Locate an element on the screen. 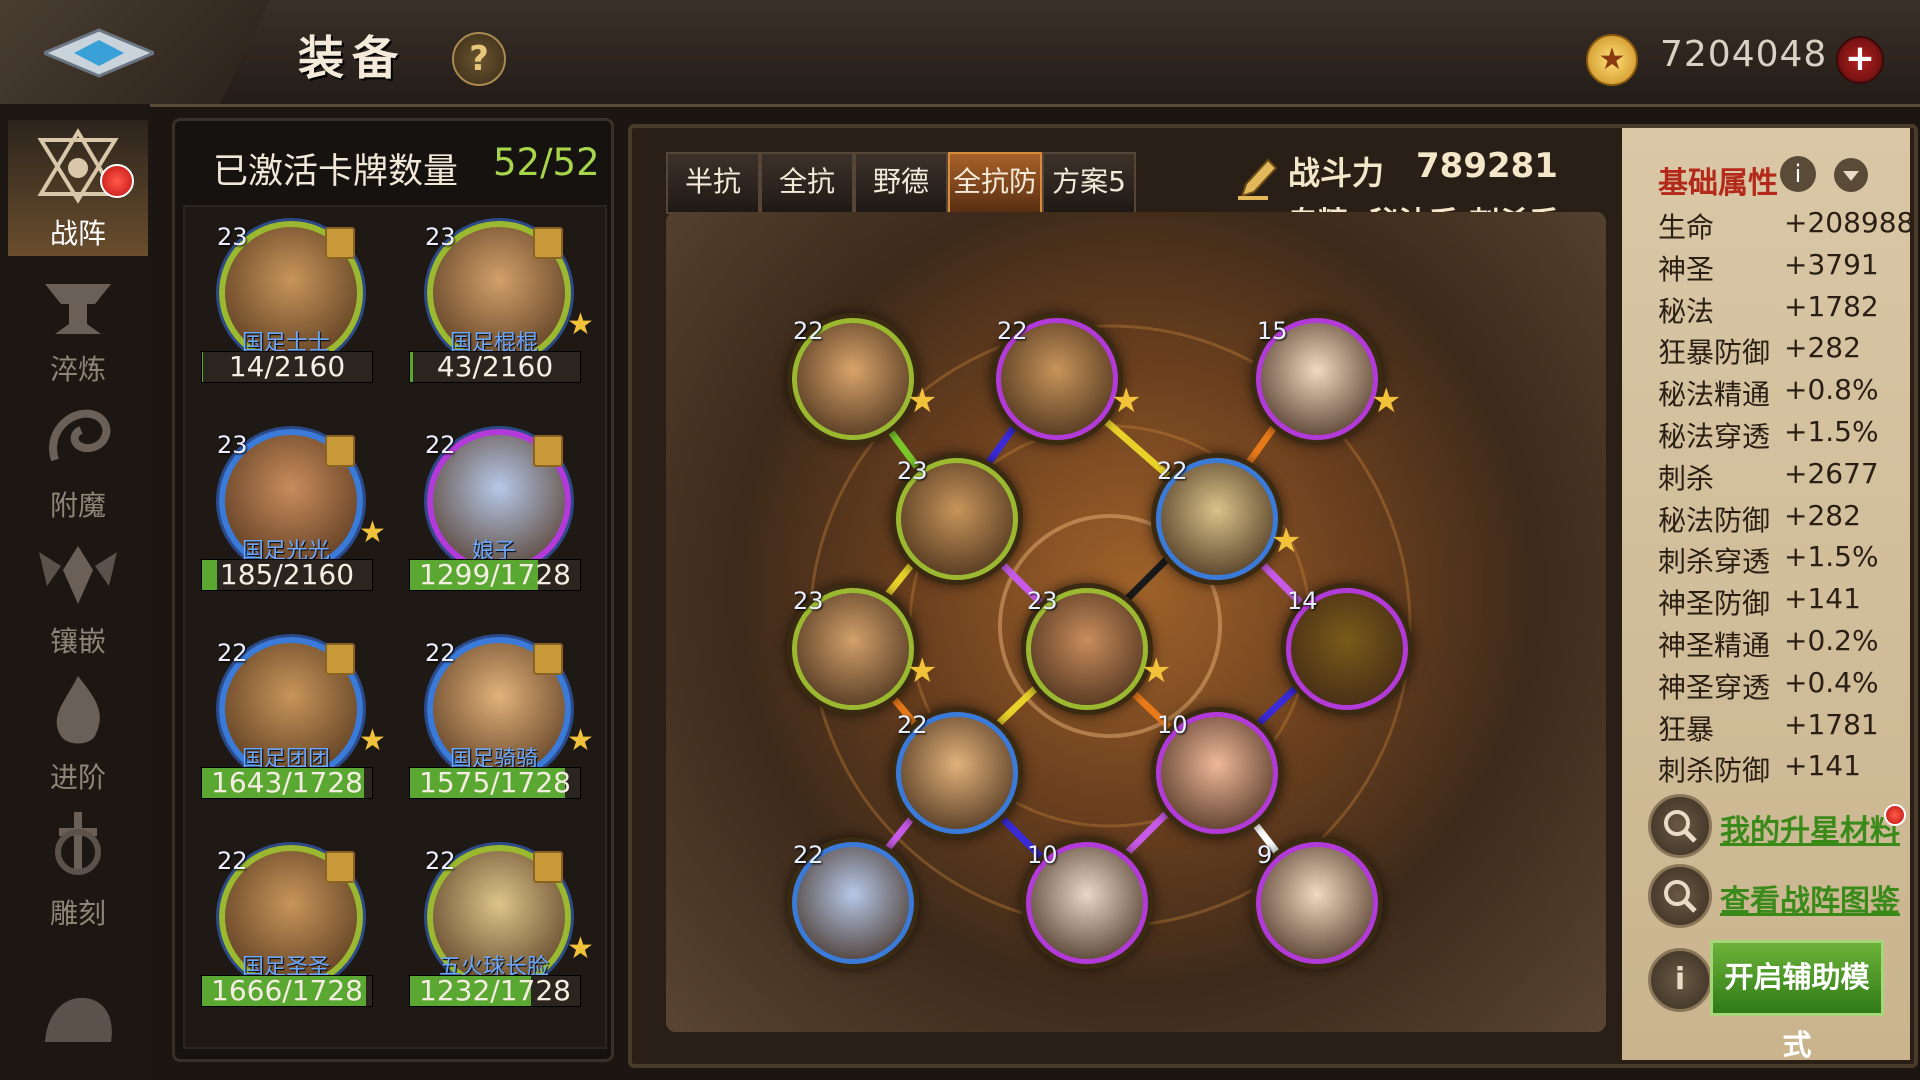 This screenshot has width=1920, height=1080. search-codex-button is located at coordinates (1680, 896).